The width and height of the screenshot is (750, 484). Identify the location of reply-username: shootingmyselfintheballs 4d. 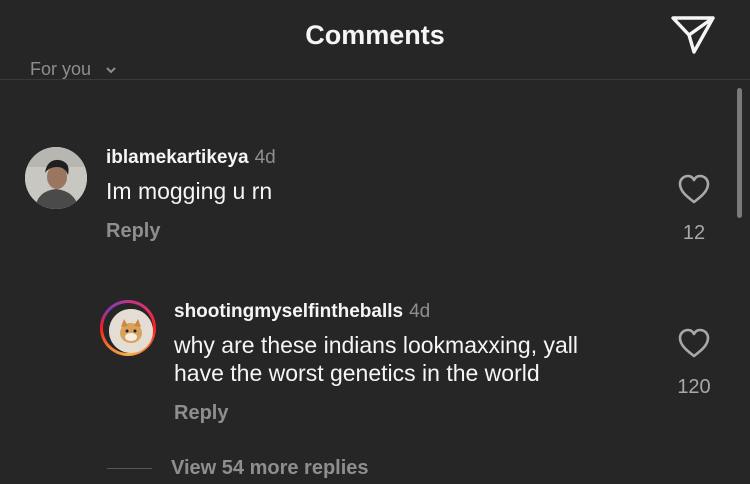
(302, 312).